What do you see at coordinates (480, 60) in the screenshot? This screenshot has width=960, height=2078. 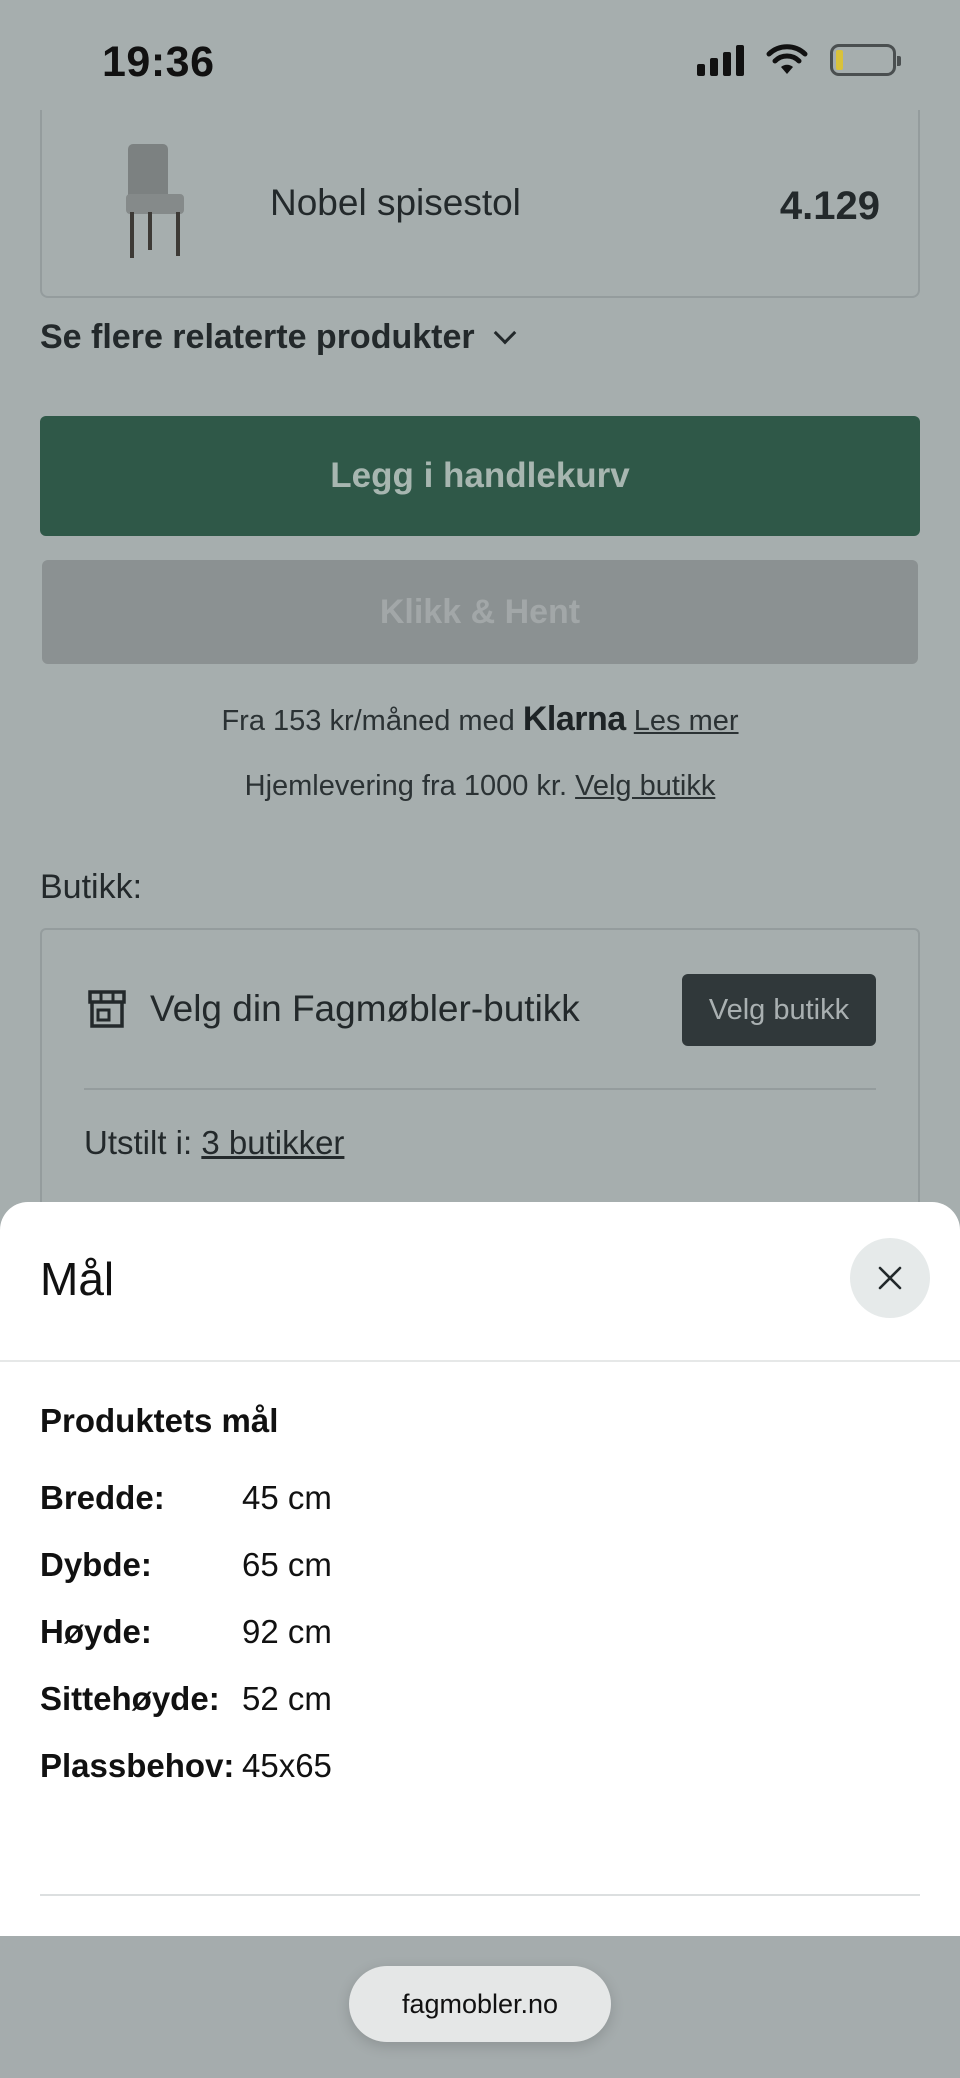 I see `status-bar: 19:36` at bounding box center [480, 60].